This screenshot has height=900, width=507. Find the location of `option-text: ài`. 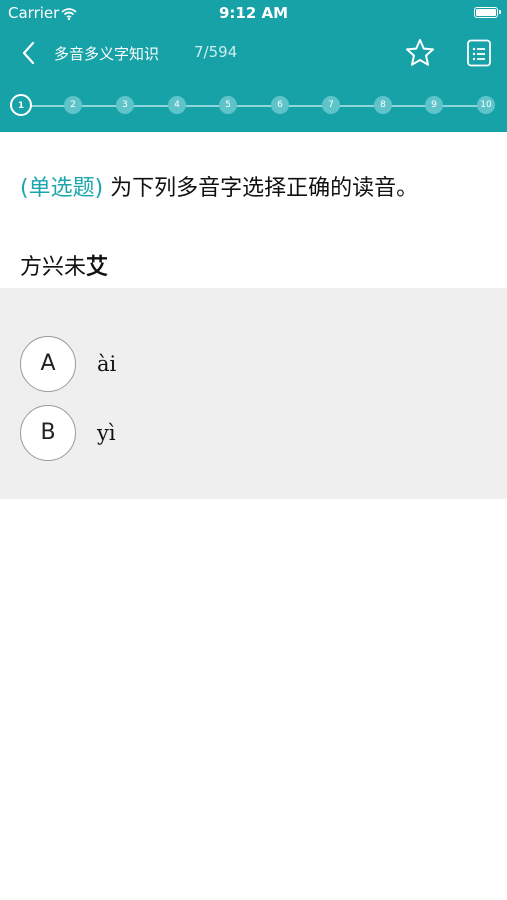

option-text: ài is located at coordinates (107, 364).